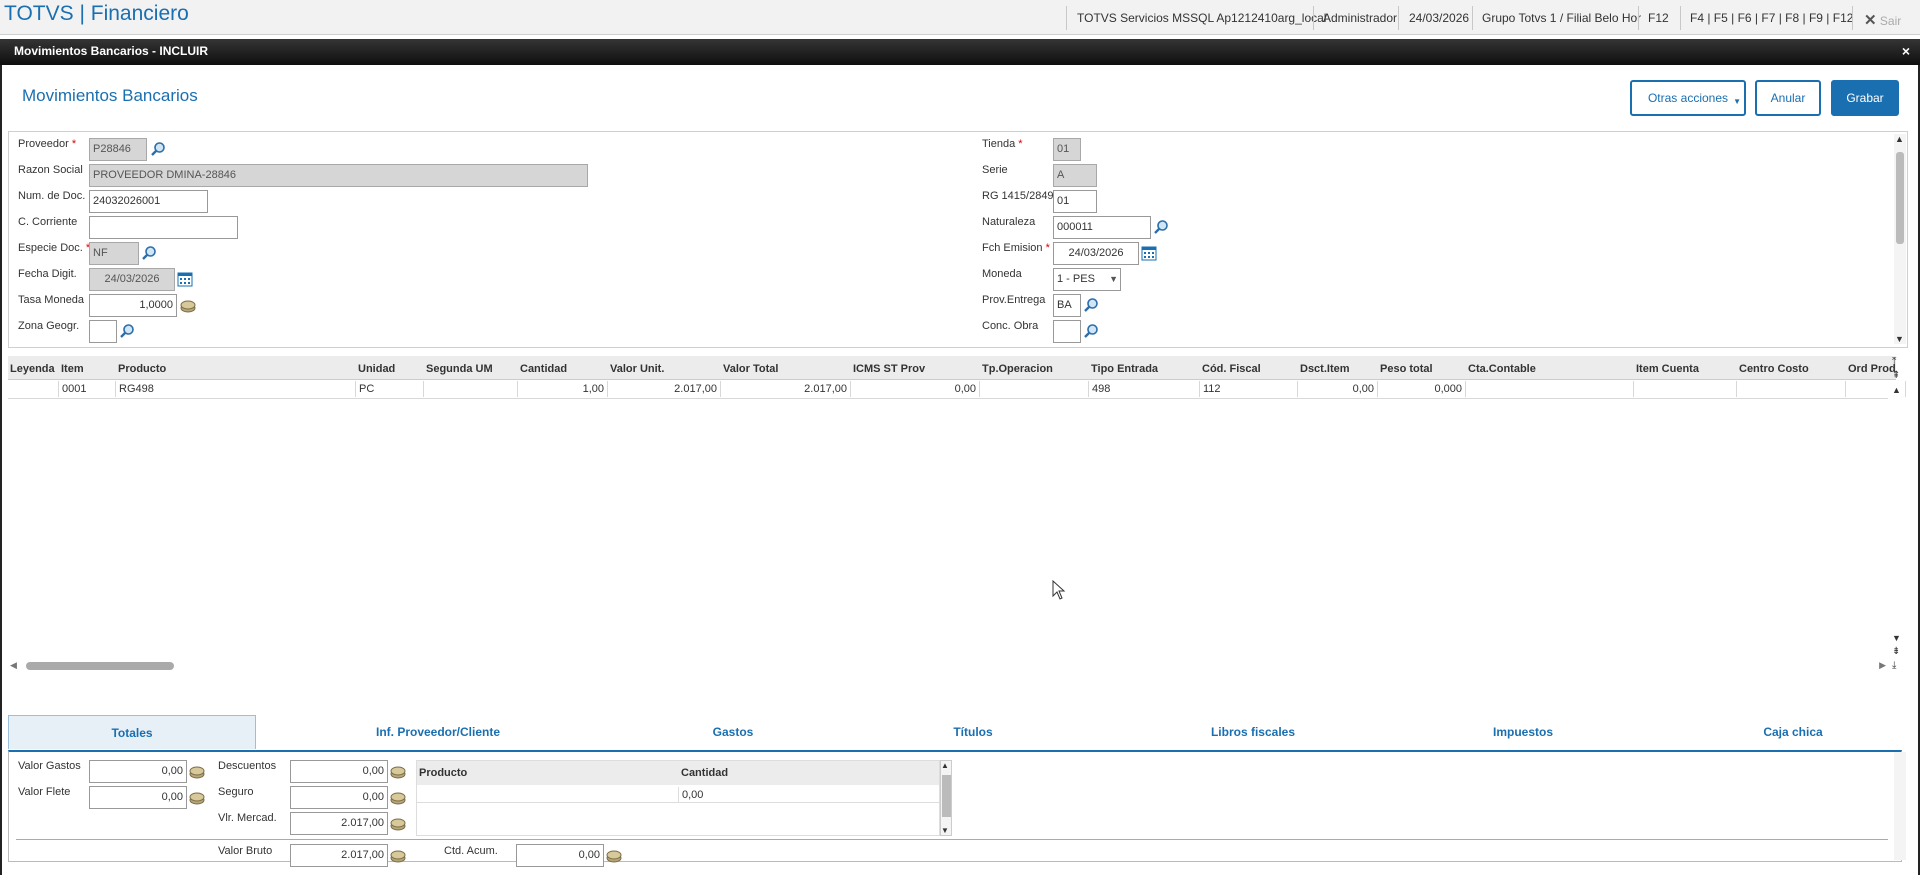 Image resolution: width=1920 pixels, height=875 pixels. Describe the element at coordinates (138, 771) in the screenshot. I see `valor-gastos-field: 0,00` at that location.